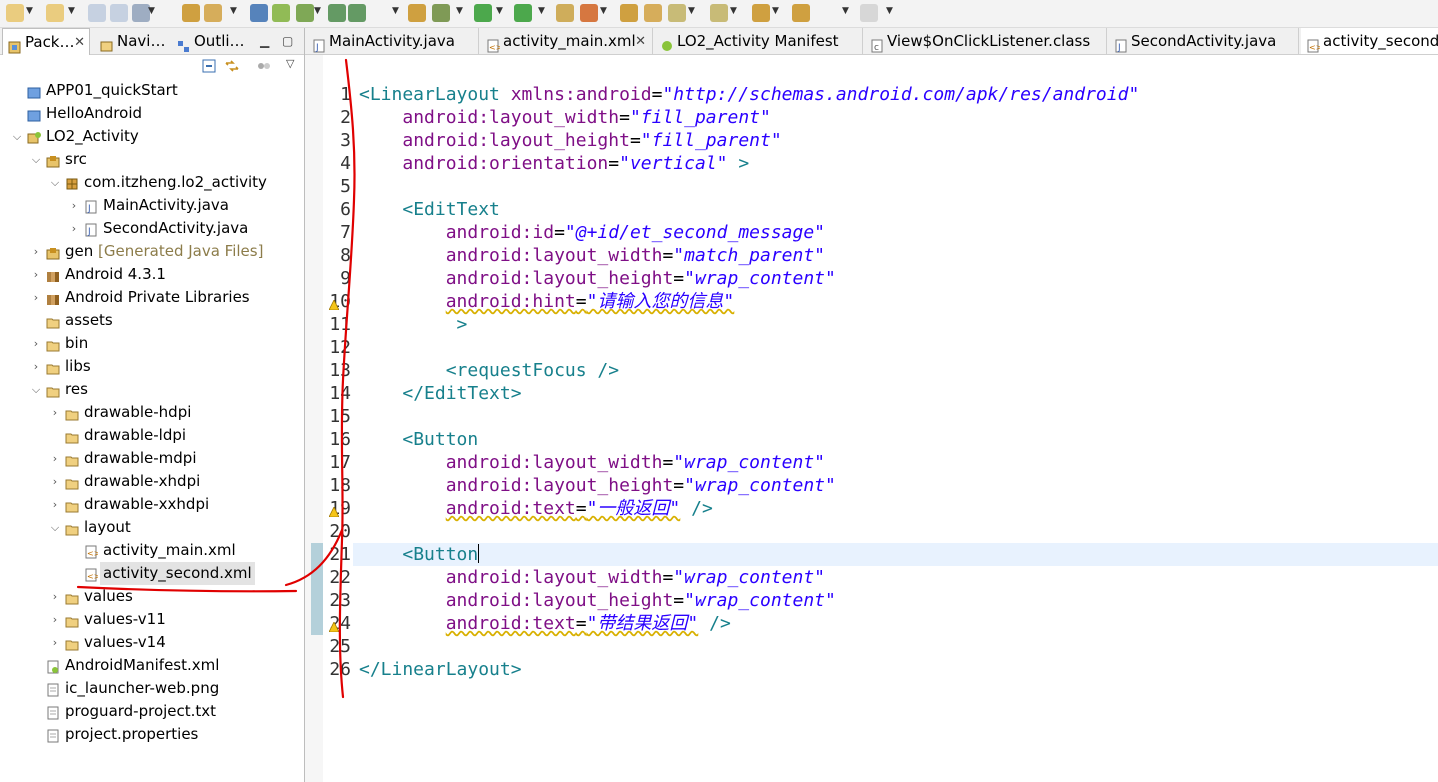 This screenshot has width=1438, height=782. I want to click on new-class-icon, so click(589, 13).